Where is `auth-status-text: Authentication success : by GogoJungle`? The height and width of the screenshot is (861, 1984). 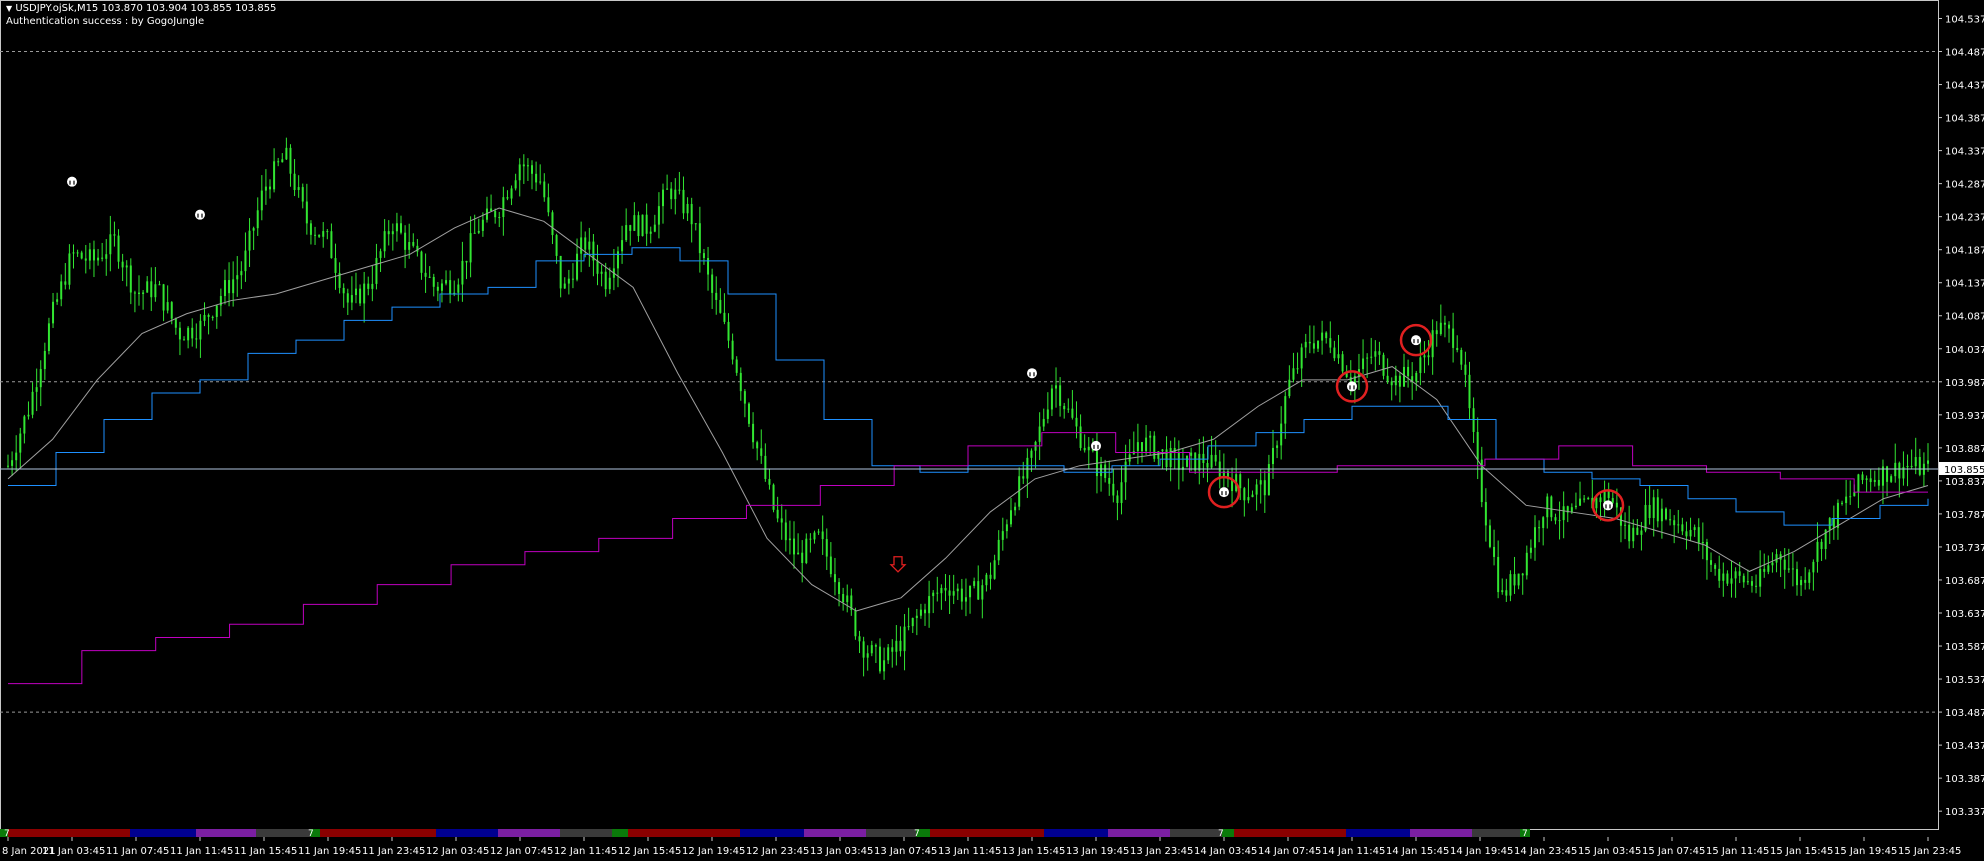 auth-status-text: Authentication success : by GogoJungle is located at coordinates (105, 21).